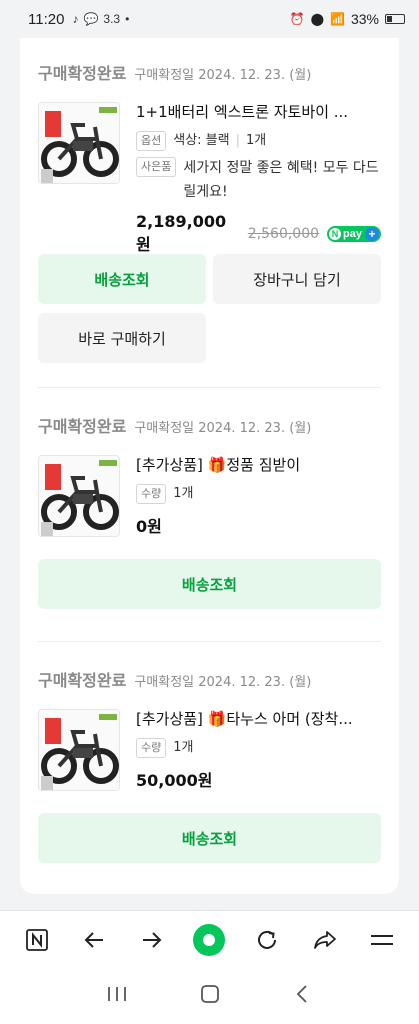 Image resolution: width=419 pixels, height=1024 pixels. I want to click on browser-toolbar, so click(209, 939).